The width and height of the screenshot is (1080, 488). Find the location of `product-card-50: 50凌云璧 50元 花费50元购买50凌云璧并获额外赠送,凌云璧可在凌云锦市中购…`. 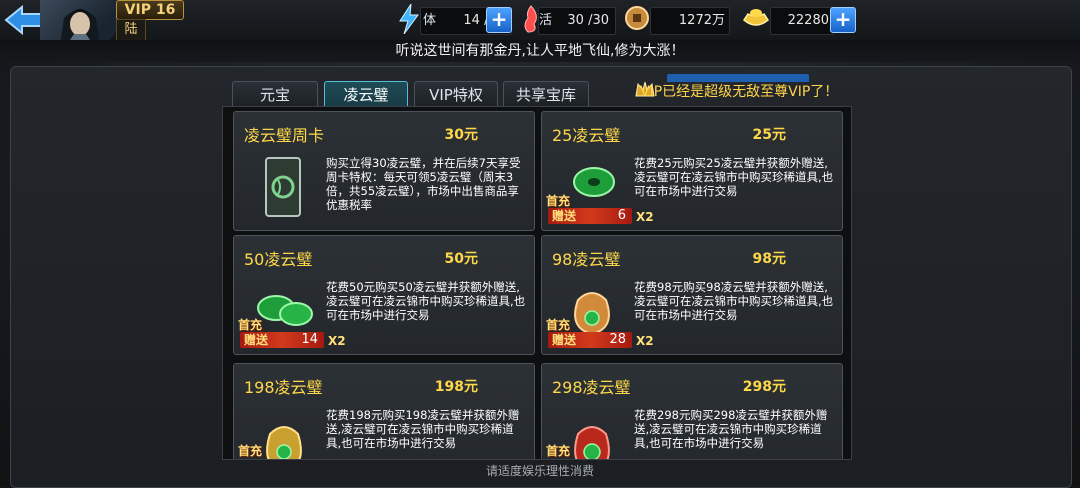

product-card-50: 50凌云璧 50元 花费50元购买50凌云璧并获额外赠送,凌云璧可在凌云锦市中购… is located at coordinates (384, 295).